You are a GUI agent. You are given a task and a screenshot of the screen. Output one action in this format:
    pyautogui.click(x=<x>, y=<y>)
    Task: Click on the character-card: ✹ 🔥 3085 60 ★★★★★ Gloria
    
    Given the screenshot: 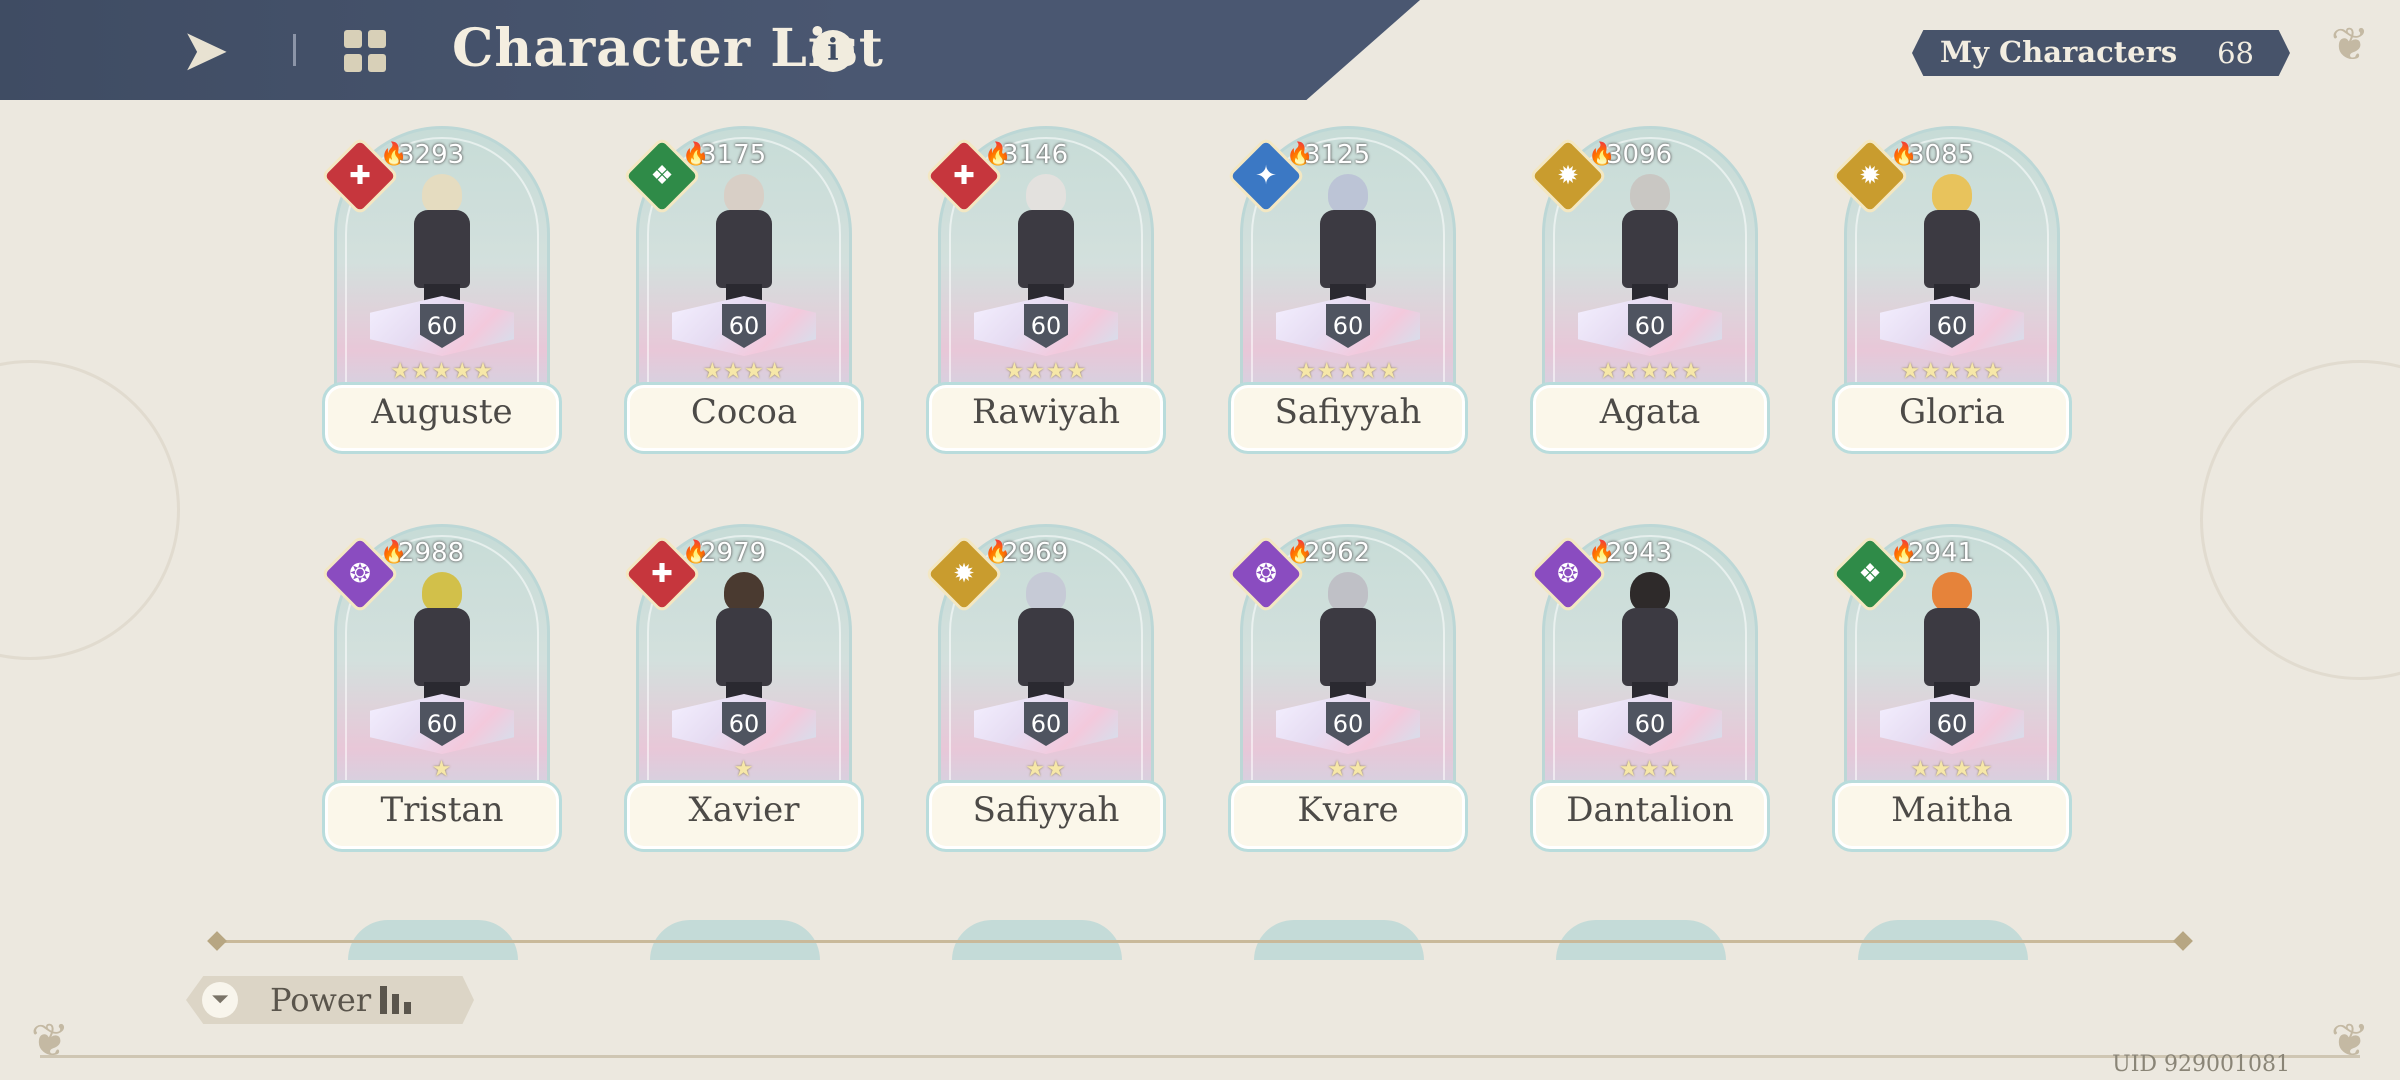 What is the action you would take?
    pyautogui.click(x=1951, y=296)
    